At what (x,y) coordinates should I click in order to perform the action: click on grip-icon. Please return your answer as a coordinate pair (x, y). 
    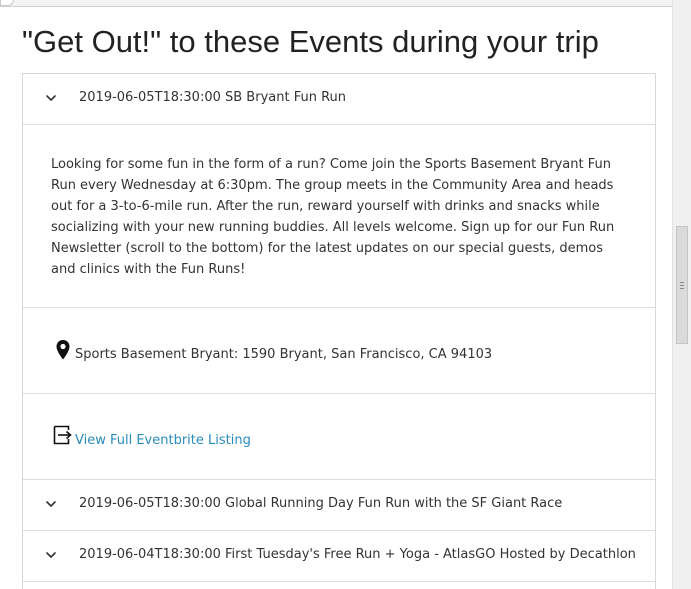
    Looking at the image, I should click on (682, 285).